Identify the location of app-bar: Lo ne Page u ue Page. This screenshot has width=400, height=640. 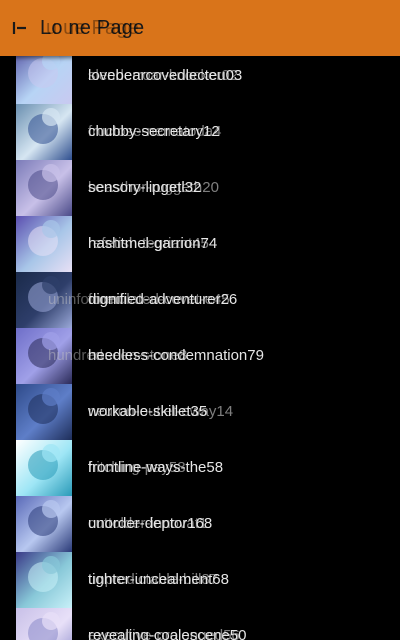
(200, 28).